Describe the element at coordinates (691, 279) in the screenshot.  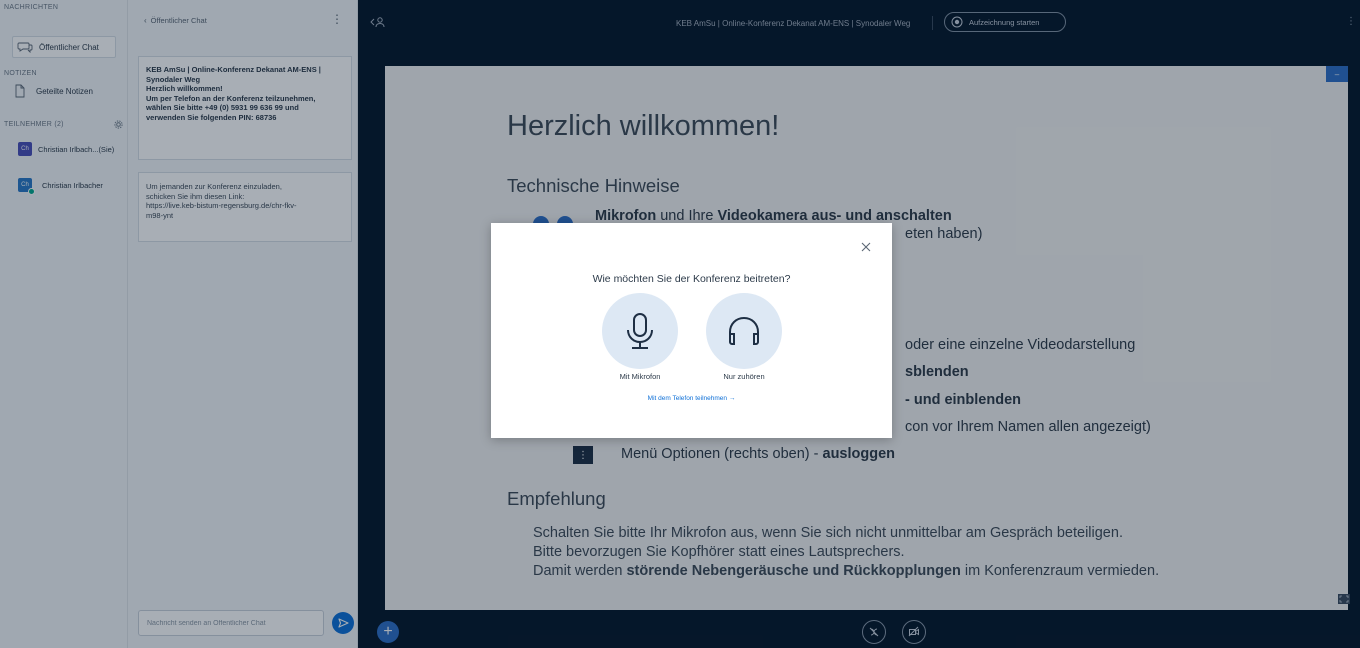
I see `modal-title: Wie möchten Sie der Konferenz beitreten?` at that location.